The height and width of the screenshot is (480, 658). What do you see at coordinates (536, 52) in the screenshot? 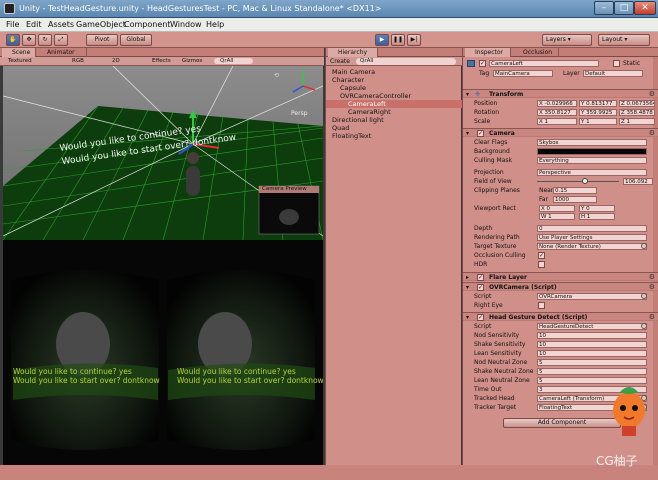
I see `tab-occlusion: Occlusion` at bounding box center [536, 52].